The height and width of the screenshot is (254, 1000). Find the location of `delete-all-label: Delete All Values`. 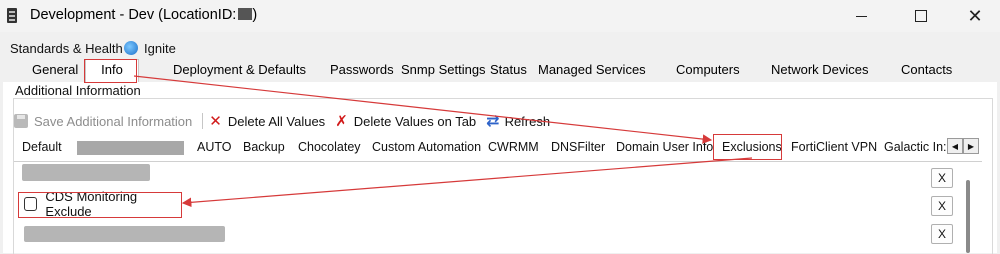

delete-all-label: Delete All Values is located at coordinates (276, 121).